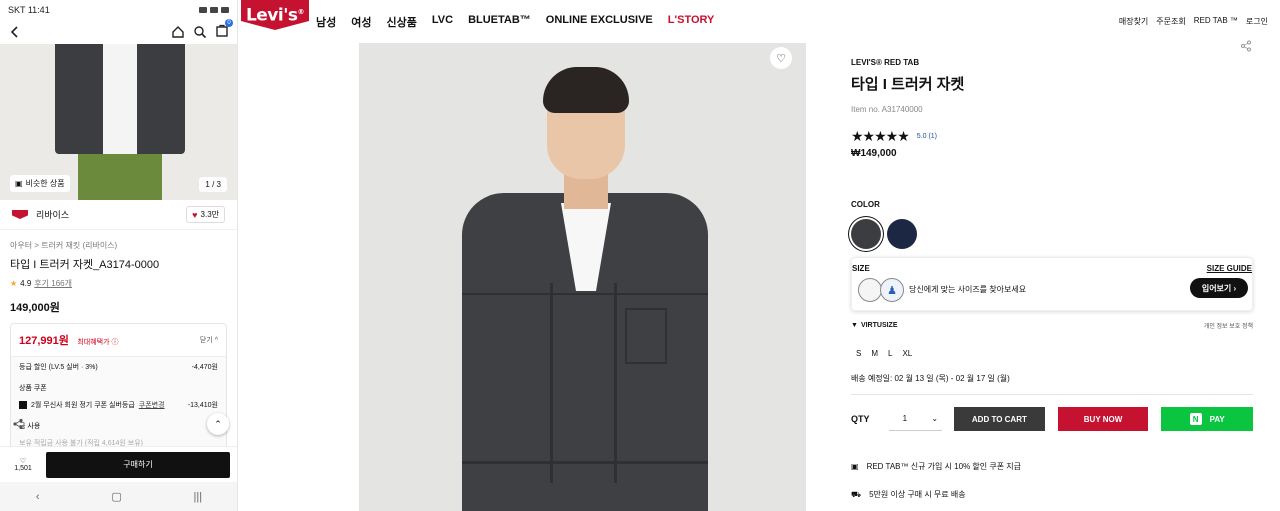 The image size is (1280, 511). I want to click on promo-signup-text: RED TAB™ 신규 가입 시 10% 할인 쿠폰 지급, so click(944, 466).